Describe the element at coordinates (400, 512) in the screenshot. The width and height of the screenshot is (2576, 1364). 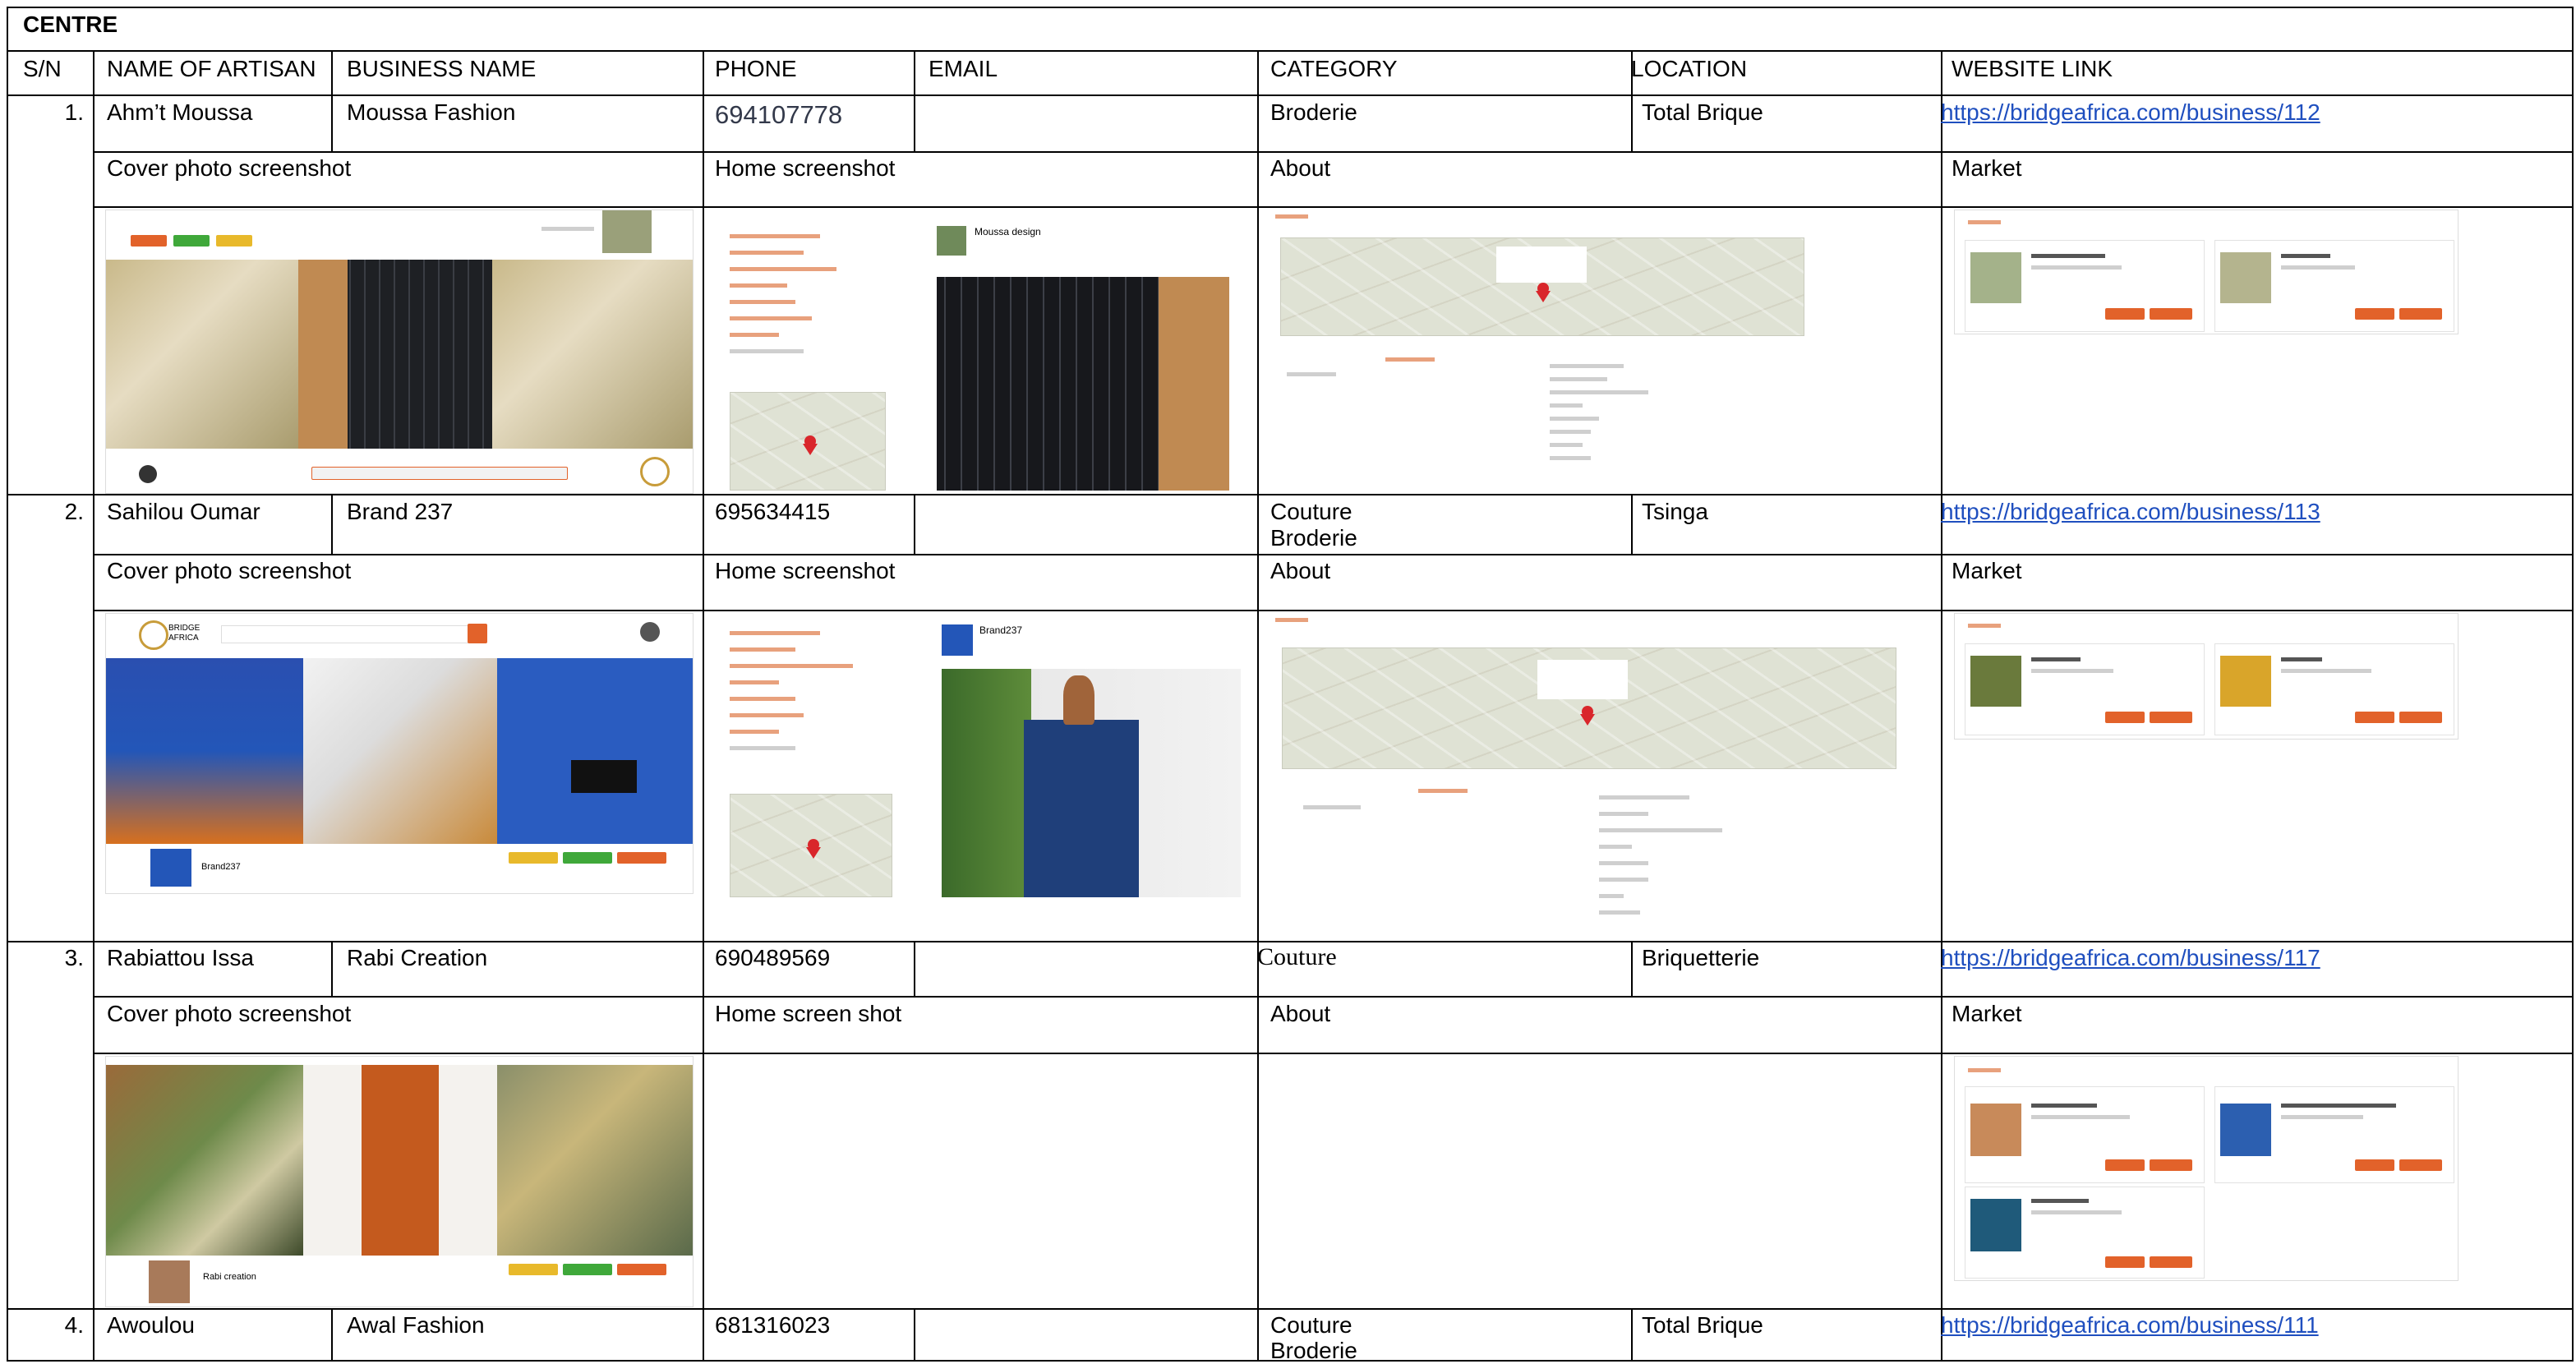
I see `business-name: Brand 237` at that location.